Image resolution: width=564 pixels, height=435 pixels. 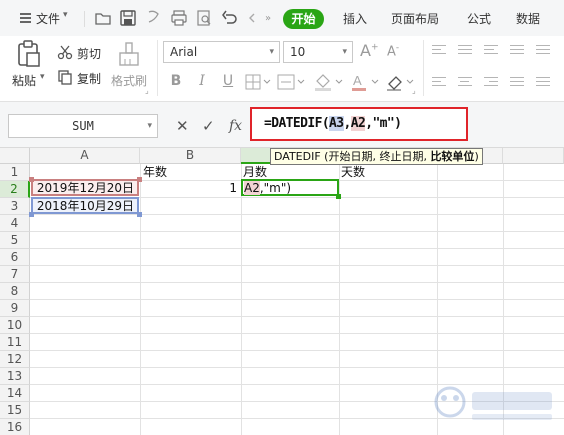 I want to click on hamburger-icon, so click(x=25, y=18).